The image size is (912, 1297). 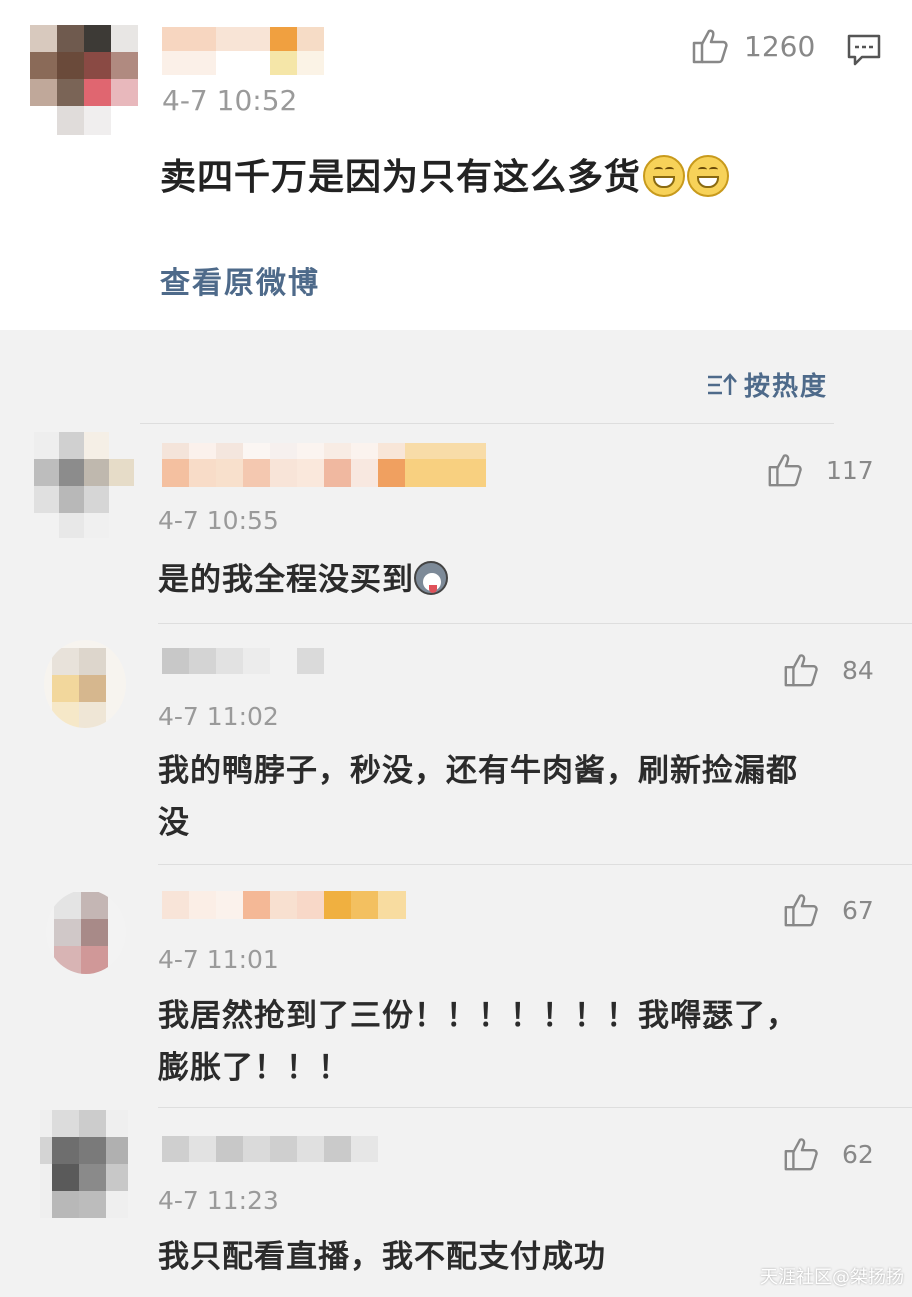 I want to click on husky-emoji-icon, so click(x=431, y=578).